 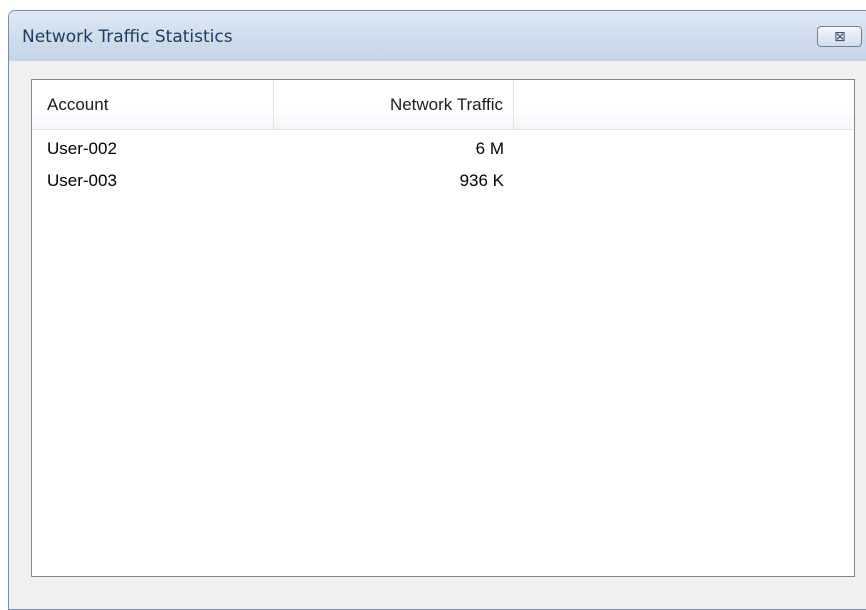 I want to click on account-cell: User-002, so click(x=82, y=148).